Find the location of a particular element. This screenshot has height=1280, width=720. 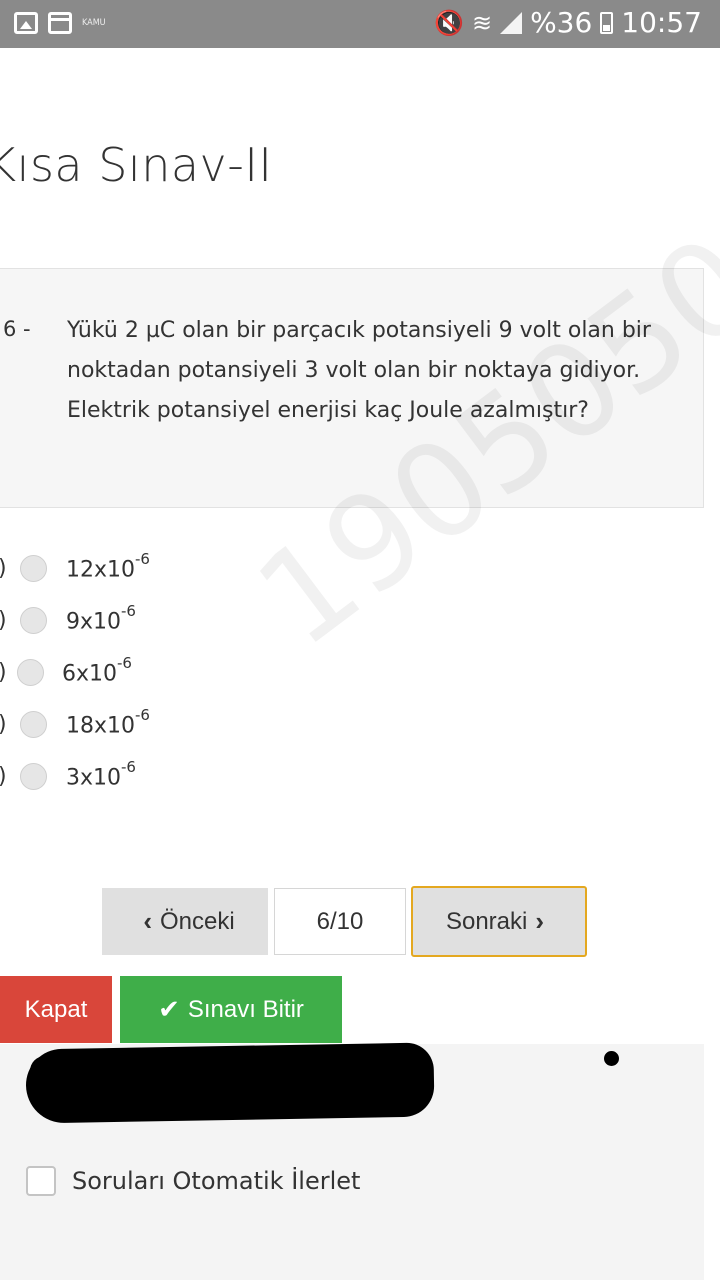

question-number: 6 - is located at coordinates (17, 329).